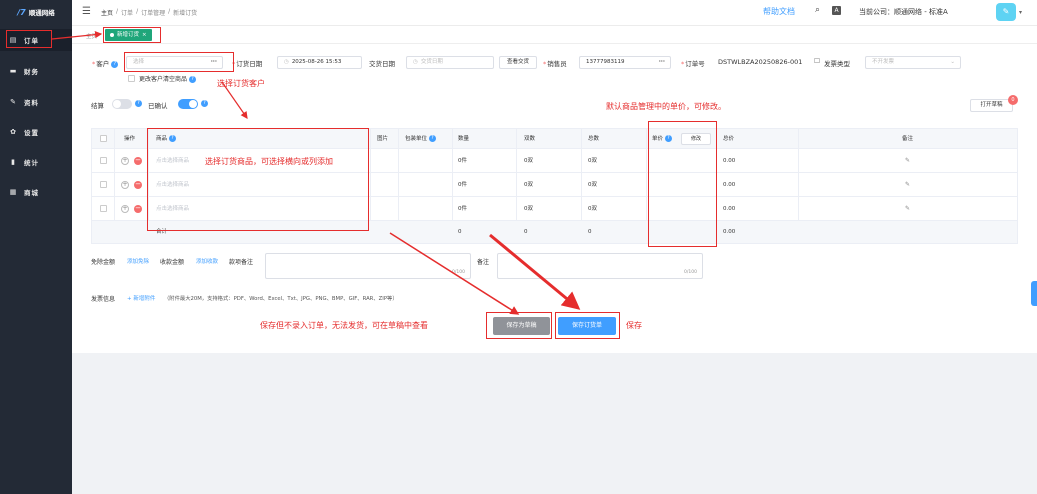 The height and width of the screenshot is (494, 1037). What do you see at coordinates (837, 64) in the screenshot?
I see `invoice-type-label: 发票类型` at bounding box center [837, 64].